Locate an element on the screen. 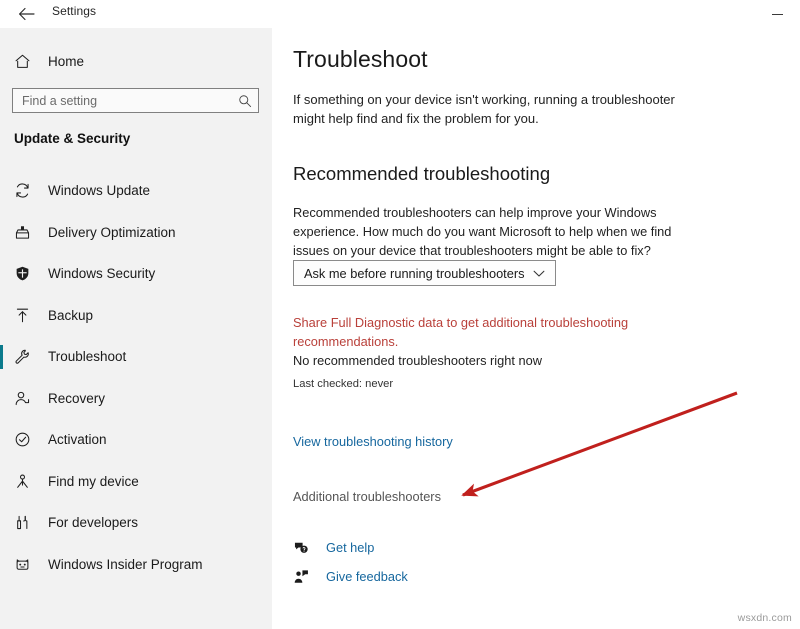  sidebar-item-windows-security: Windows Security is located at coordinates (136, 274).